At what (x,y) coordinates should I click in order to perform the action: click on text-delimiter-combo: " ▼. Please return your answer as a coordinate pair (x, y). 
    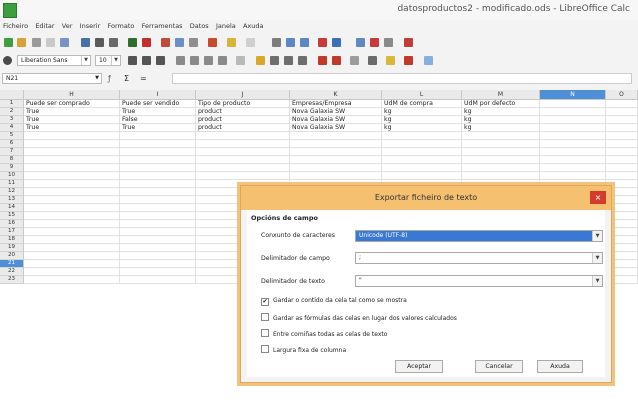
    Looking at the image, I should click on (479, 281).